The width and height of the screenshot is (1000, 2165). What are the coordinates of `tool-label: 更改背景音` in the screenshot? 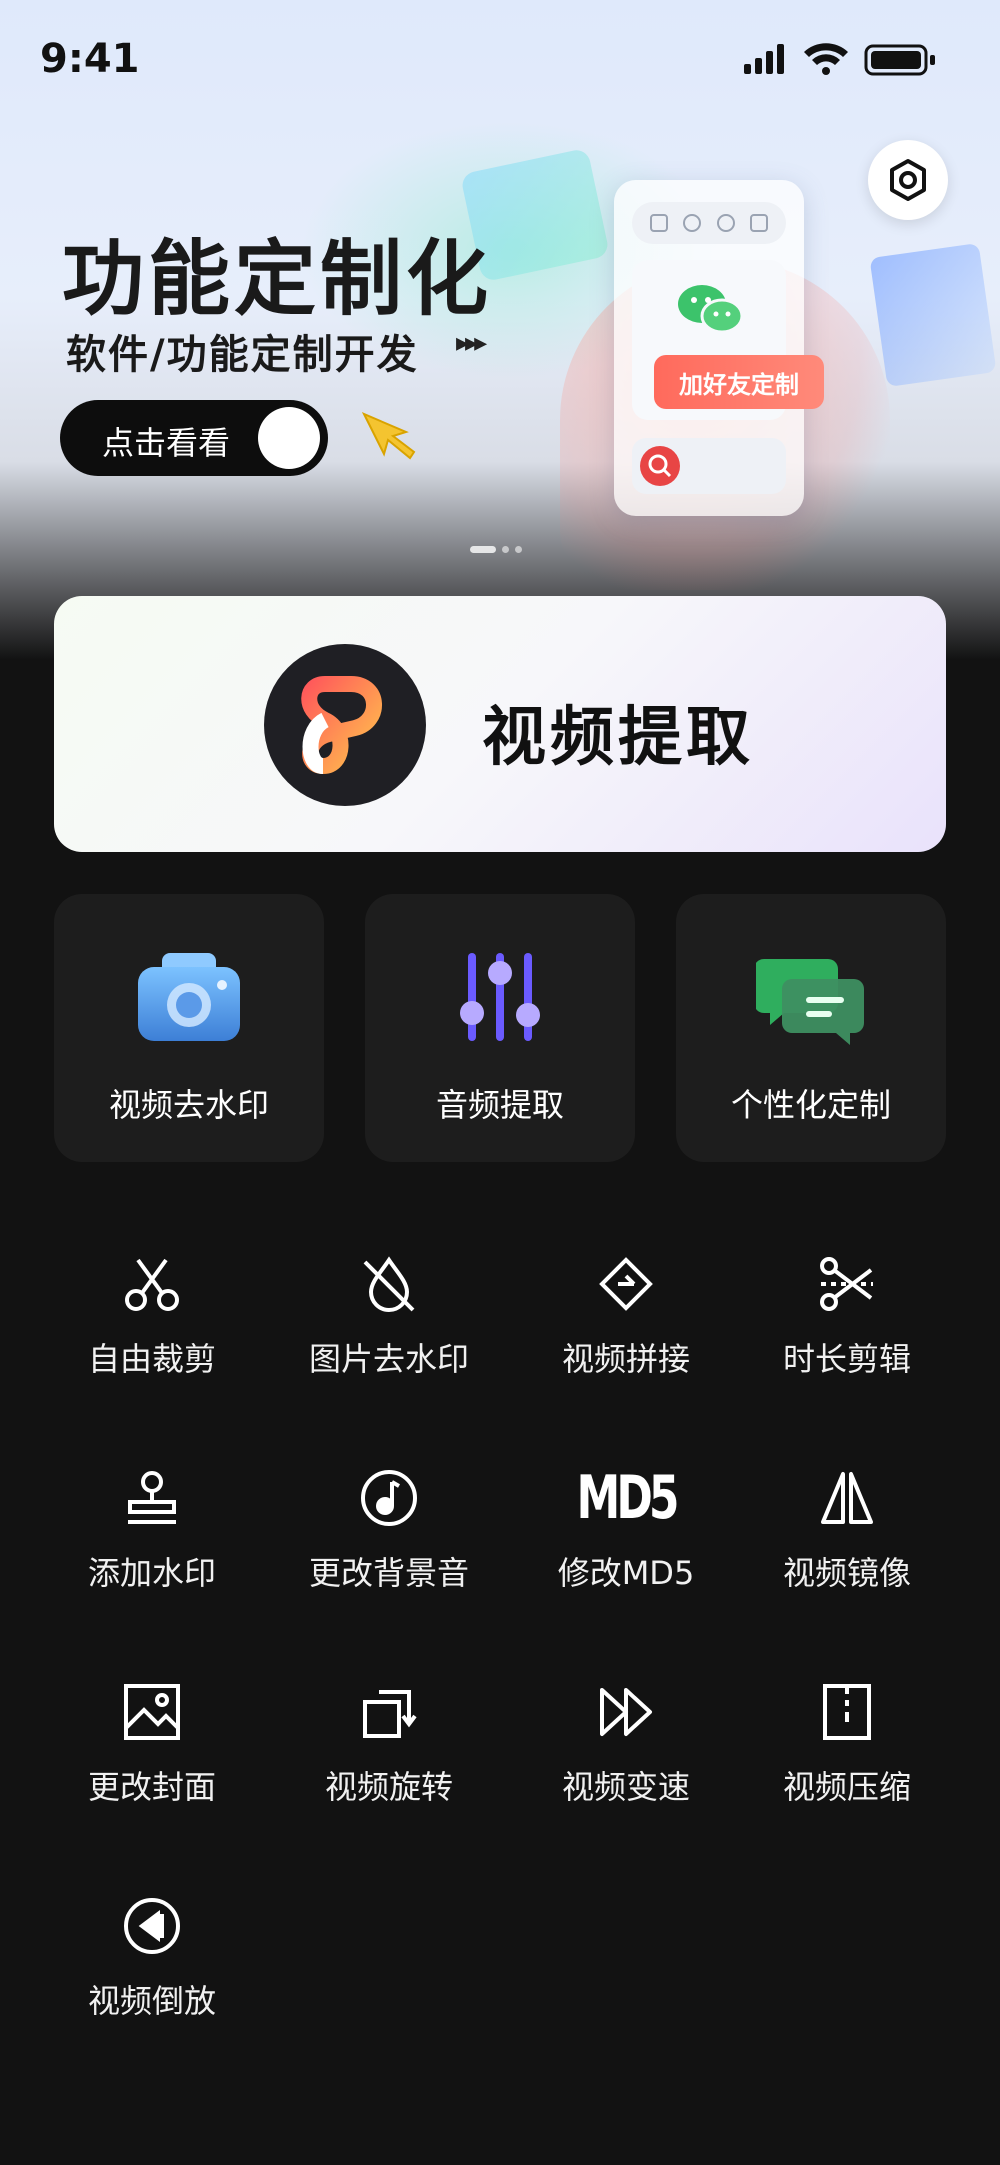 It's located at (388, 1573).